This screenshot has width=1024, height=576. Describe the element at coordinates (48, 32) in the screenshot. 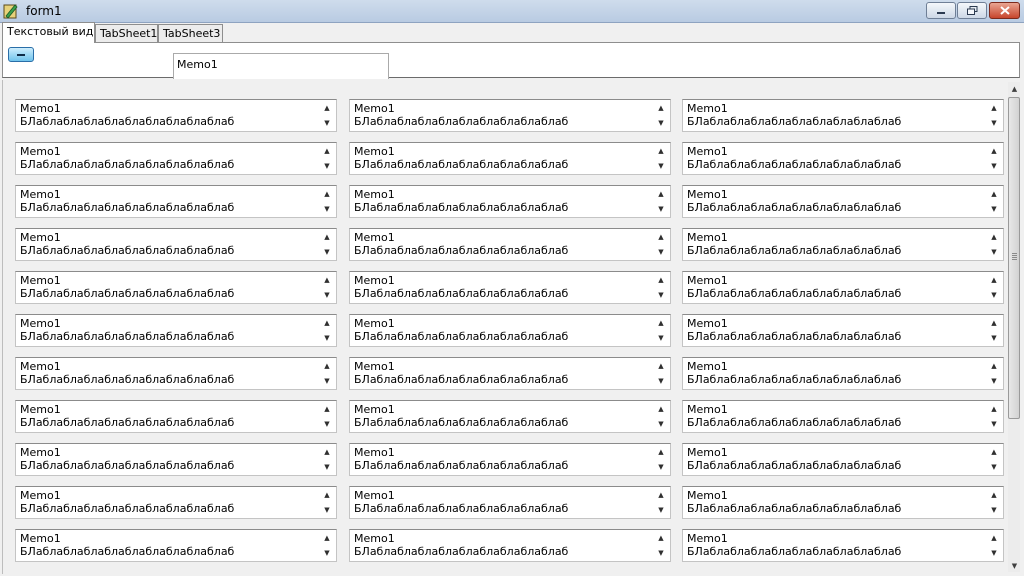

I see `tab-text-view: Текстовый вид` at that location.